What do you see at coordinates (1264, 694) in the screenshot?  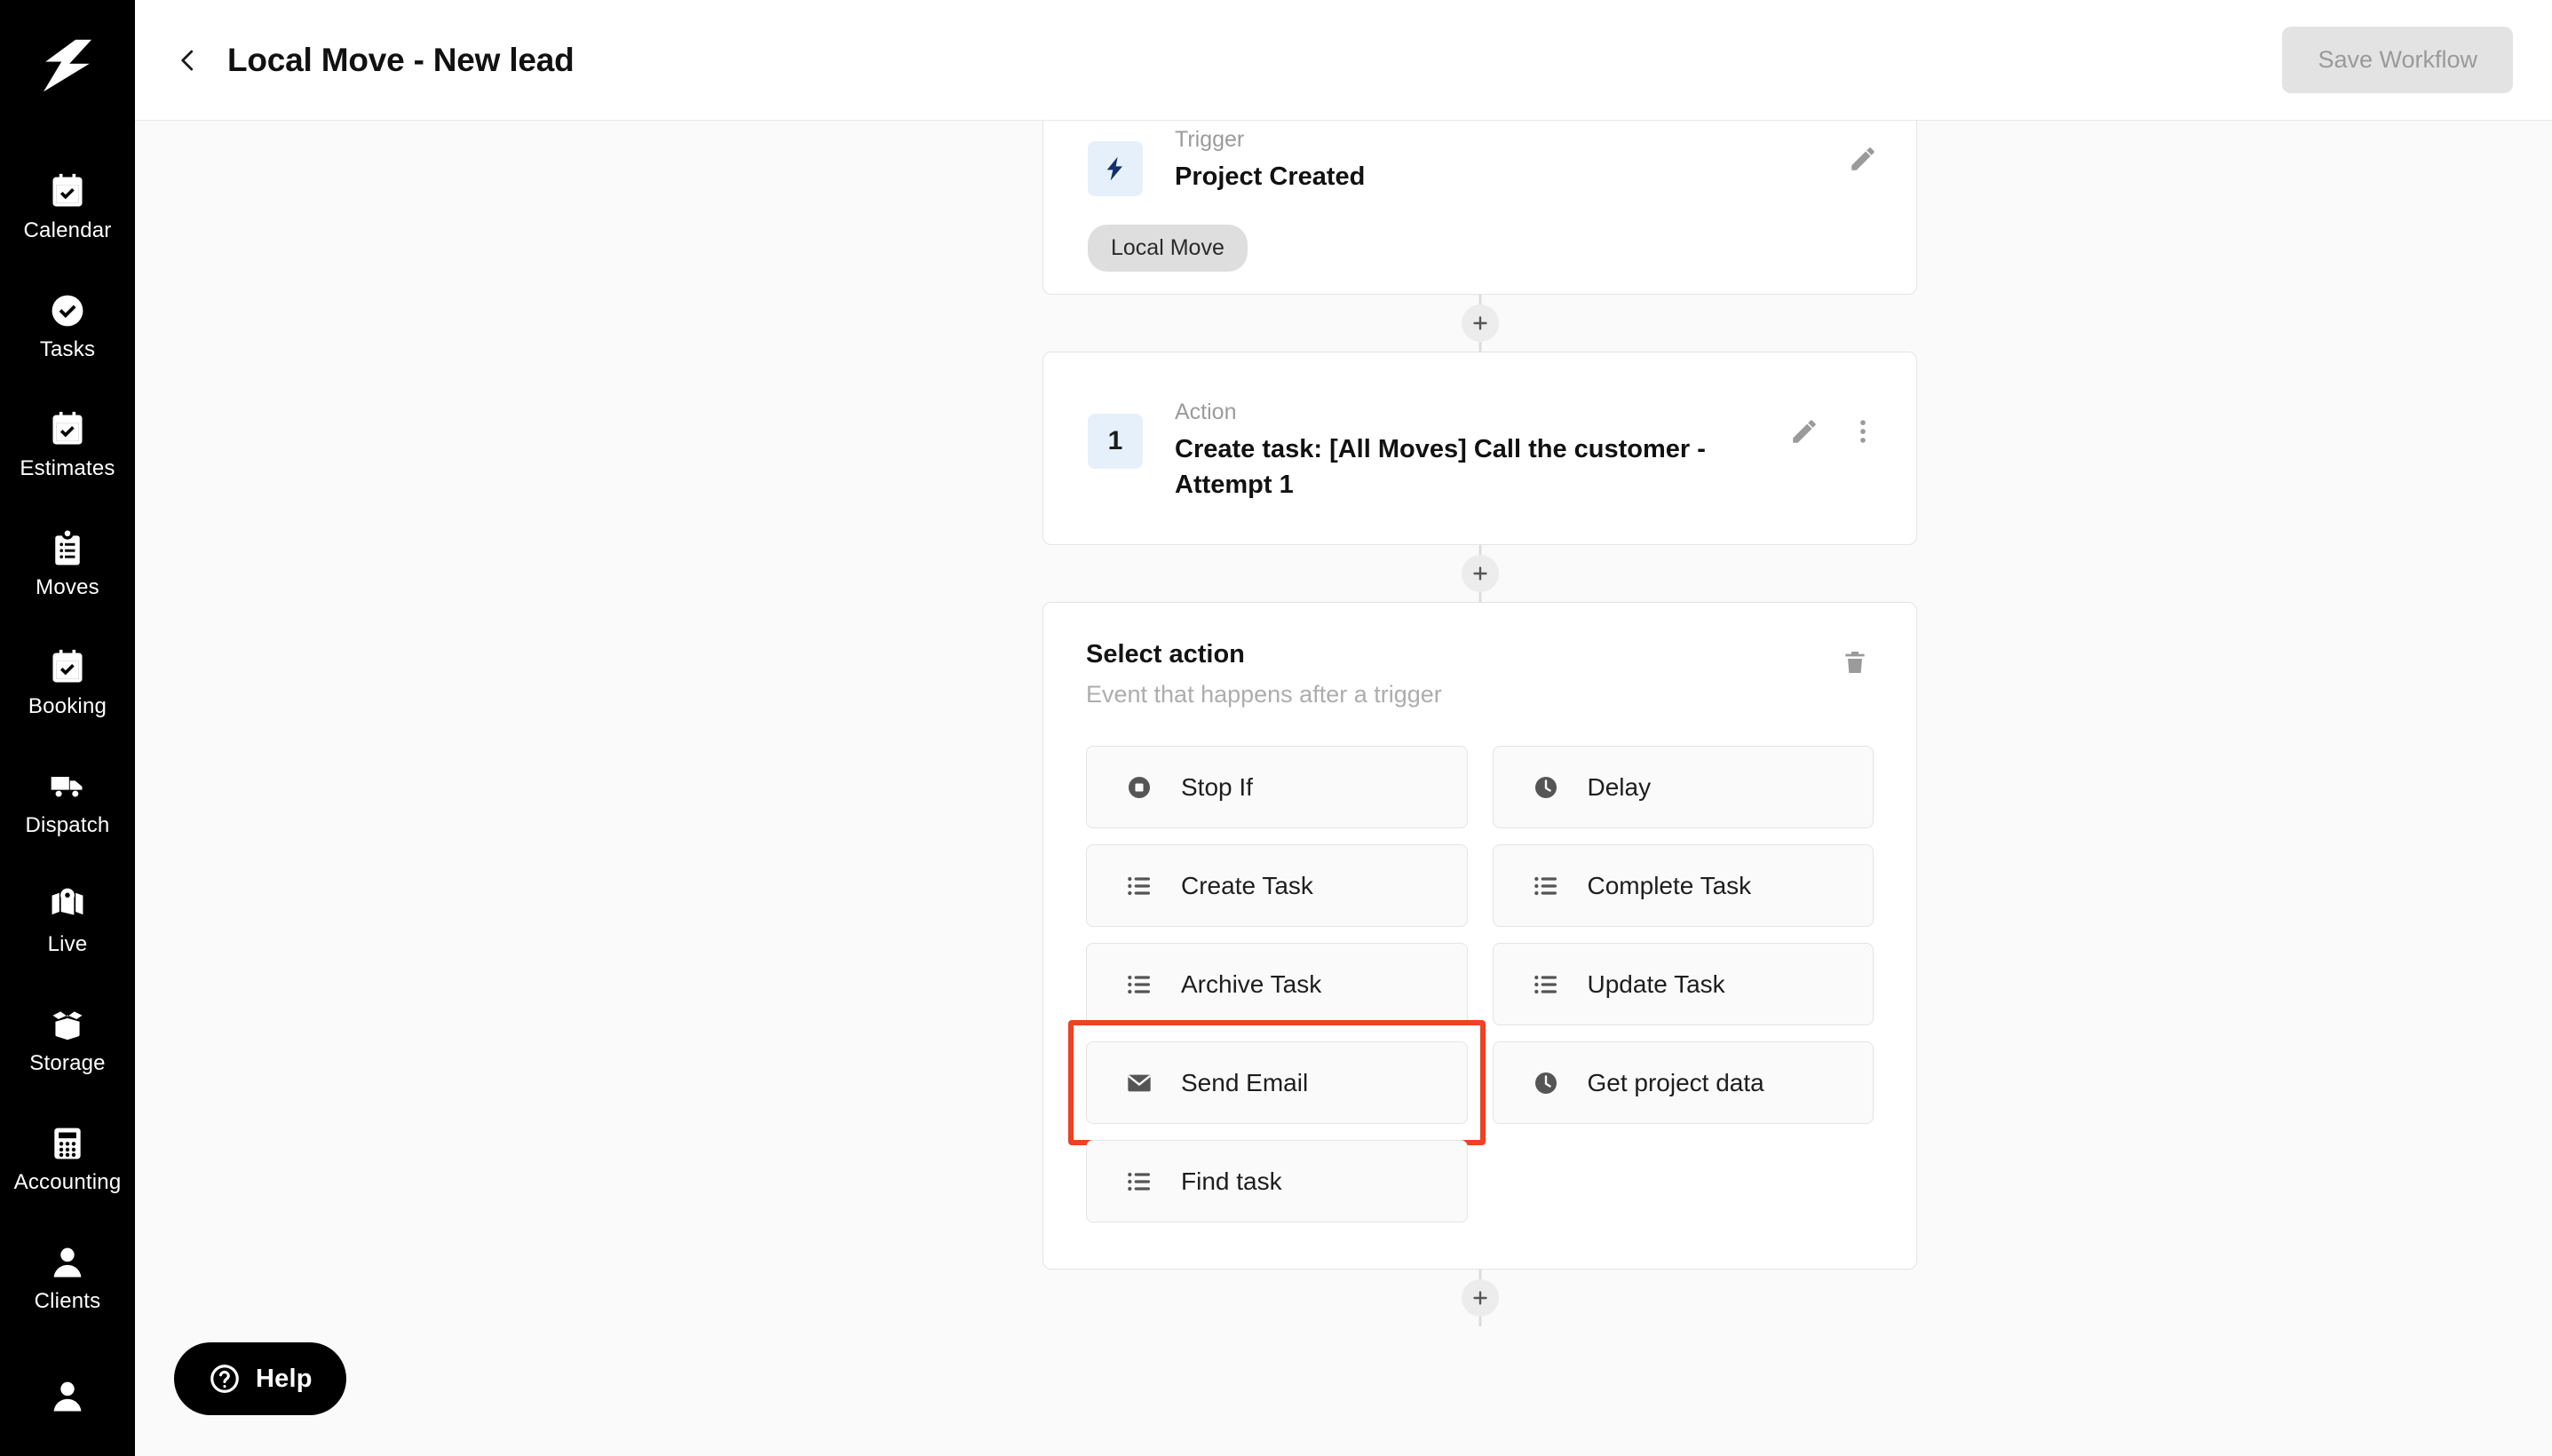 I see `select-action-subtitle: Event that happens after a trigger` at bounding box center [1264, 694].